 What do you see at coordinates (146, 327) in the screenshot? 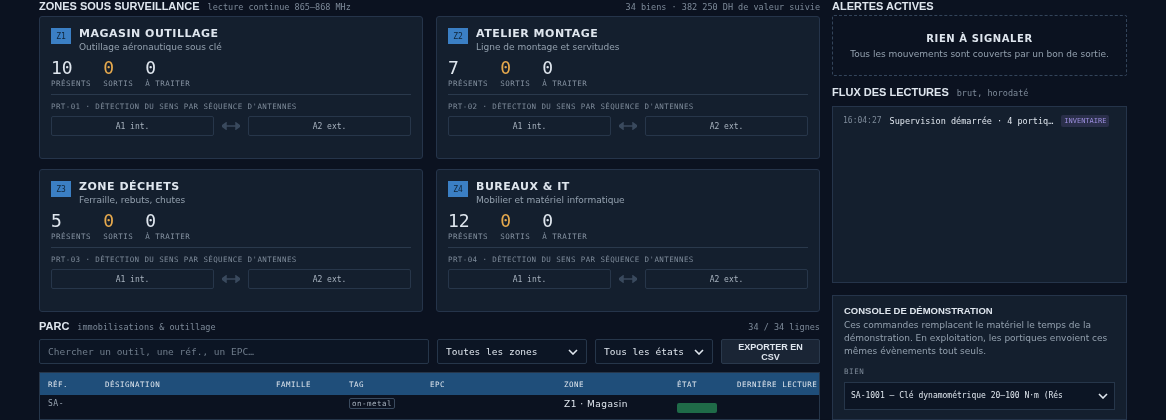
I see `section-subtitle: immobilisations & outillage` at bounding box center [146, 327].